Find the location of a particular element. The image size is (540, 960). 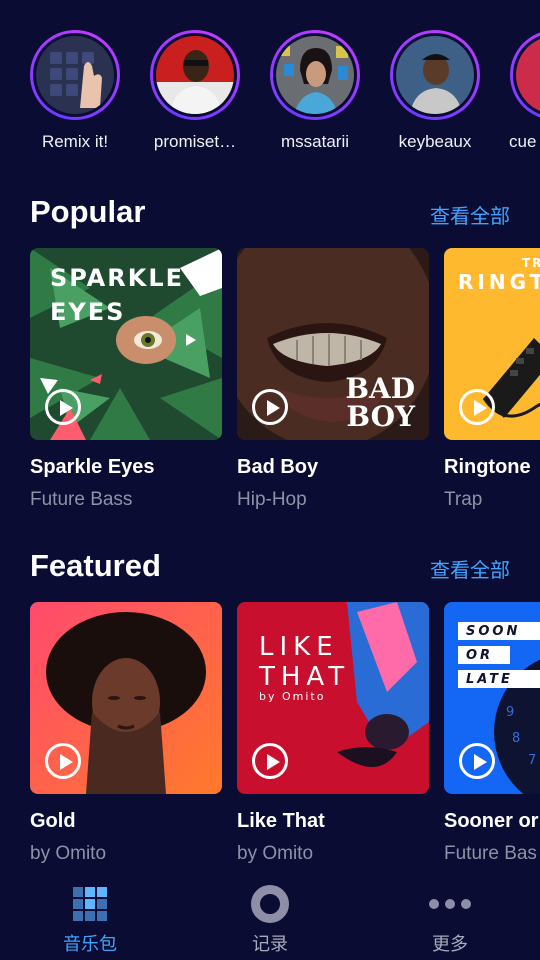

card-like-that: LIKE THAT by Omito Like That by Omito is located at coordinates (333, 733).